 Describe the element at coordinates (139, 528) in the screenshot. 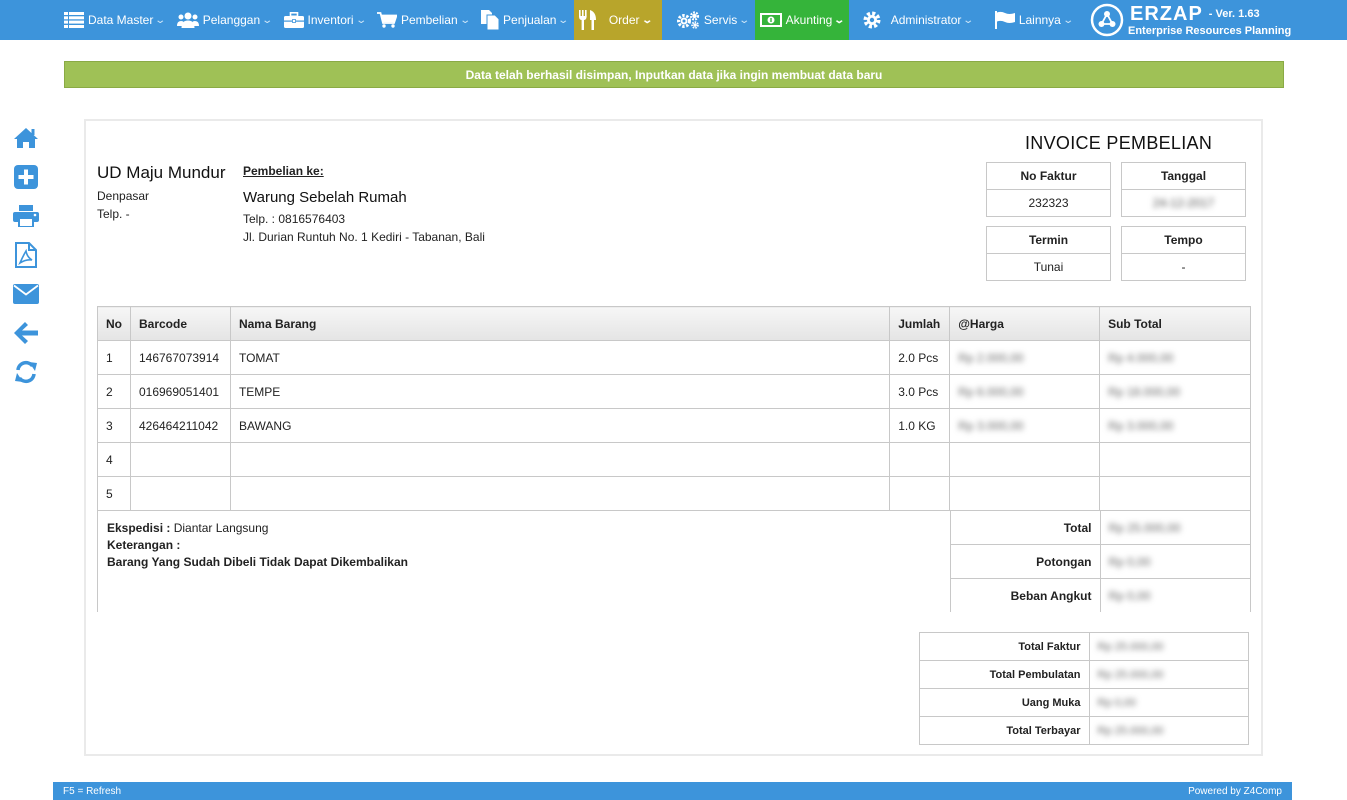

I see `ekspedisi-label: Ekspedisi :` at that location.